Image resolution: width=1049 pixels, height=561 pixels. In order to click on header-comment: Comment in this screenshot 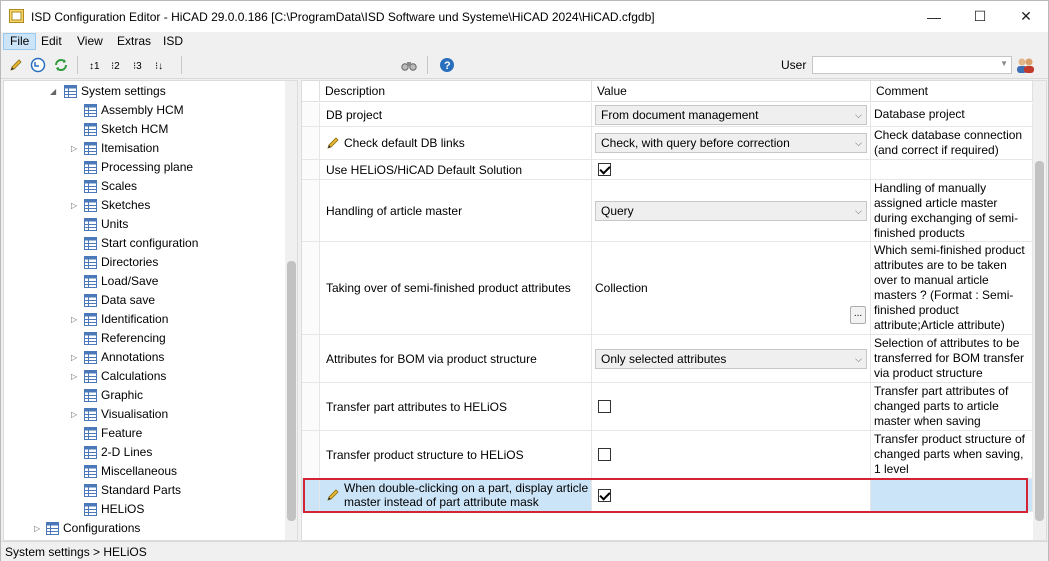, I will do `click(952, 91)`.